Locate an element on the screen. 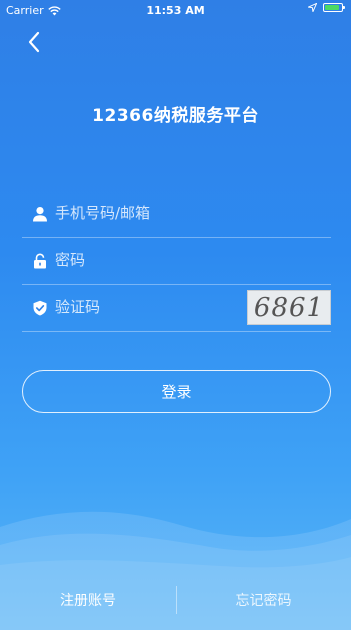  phone-email-field is located at coordinates (176, 214).